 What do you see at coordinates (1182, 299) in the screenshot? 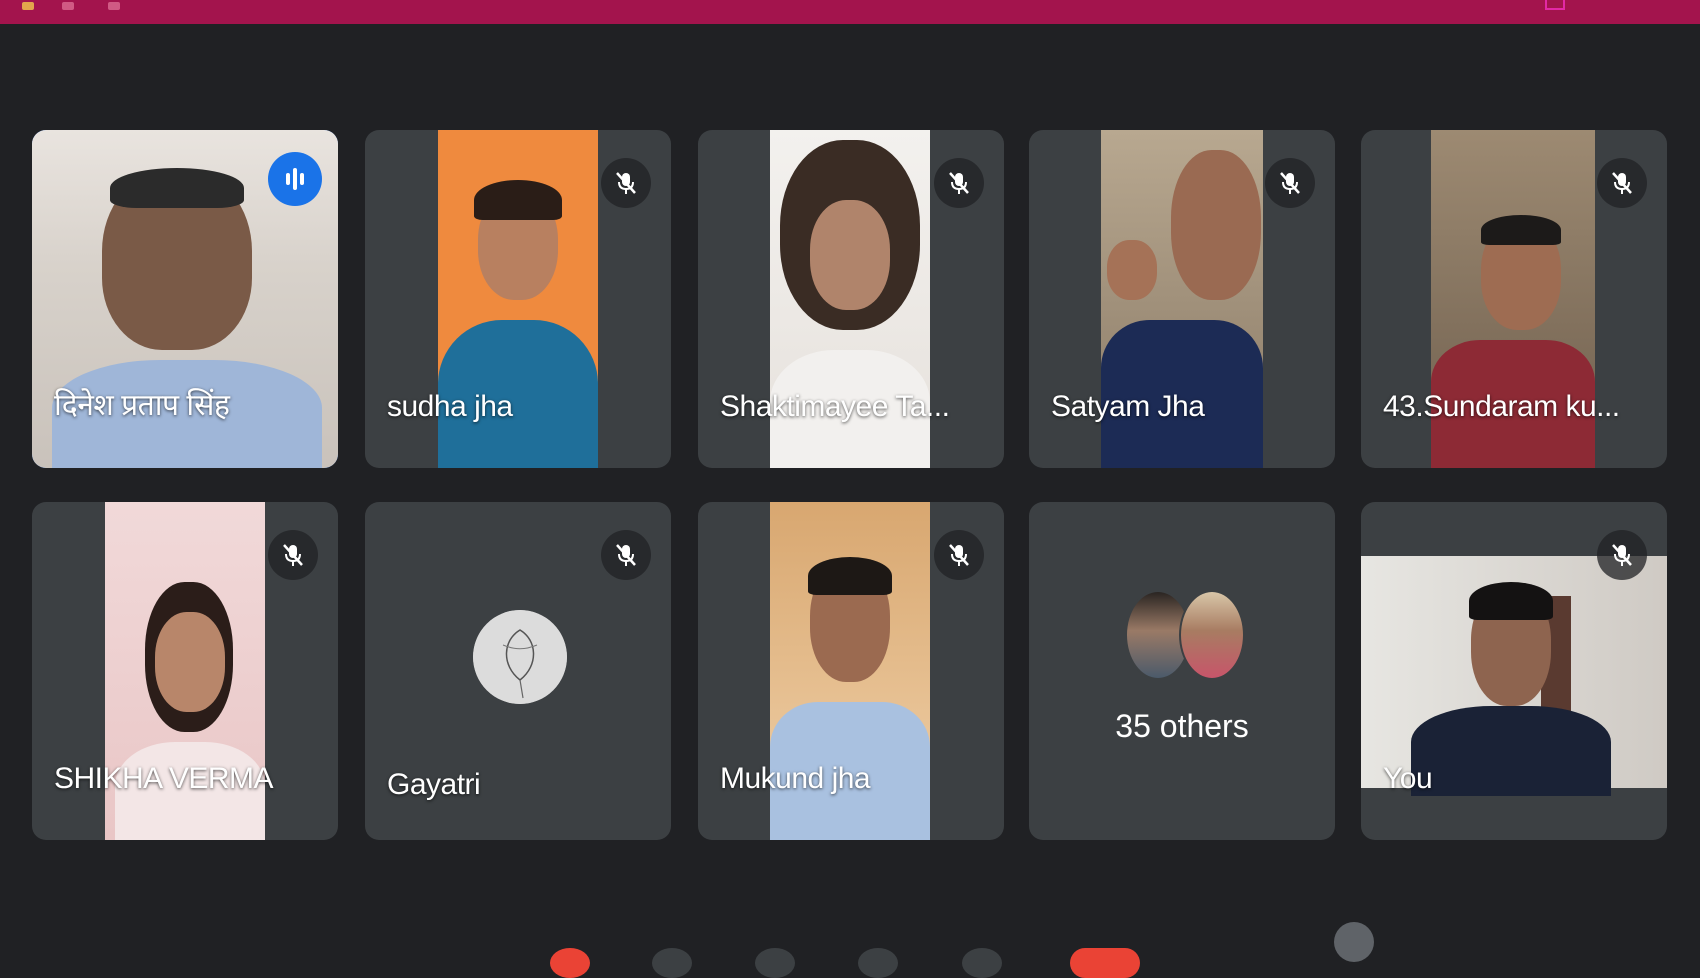
I see `participant-tile-satyam: Satyam Jha` at bounding box center [1182, 299].